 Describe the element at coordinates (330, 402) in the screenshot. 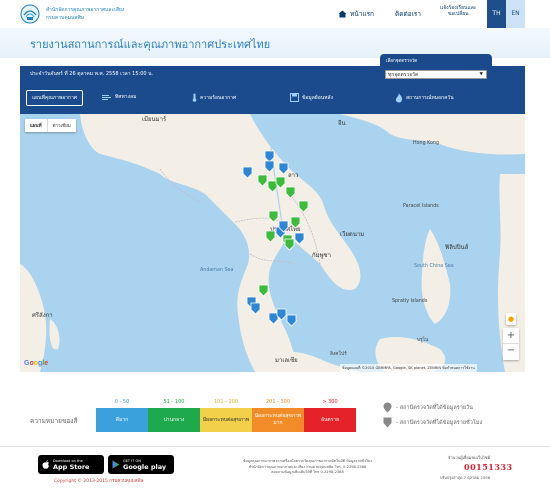

I see `legend-range-hazardous: > 300` at that location.